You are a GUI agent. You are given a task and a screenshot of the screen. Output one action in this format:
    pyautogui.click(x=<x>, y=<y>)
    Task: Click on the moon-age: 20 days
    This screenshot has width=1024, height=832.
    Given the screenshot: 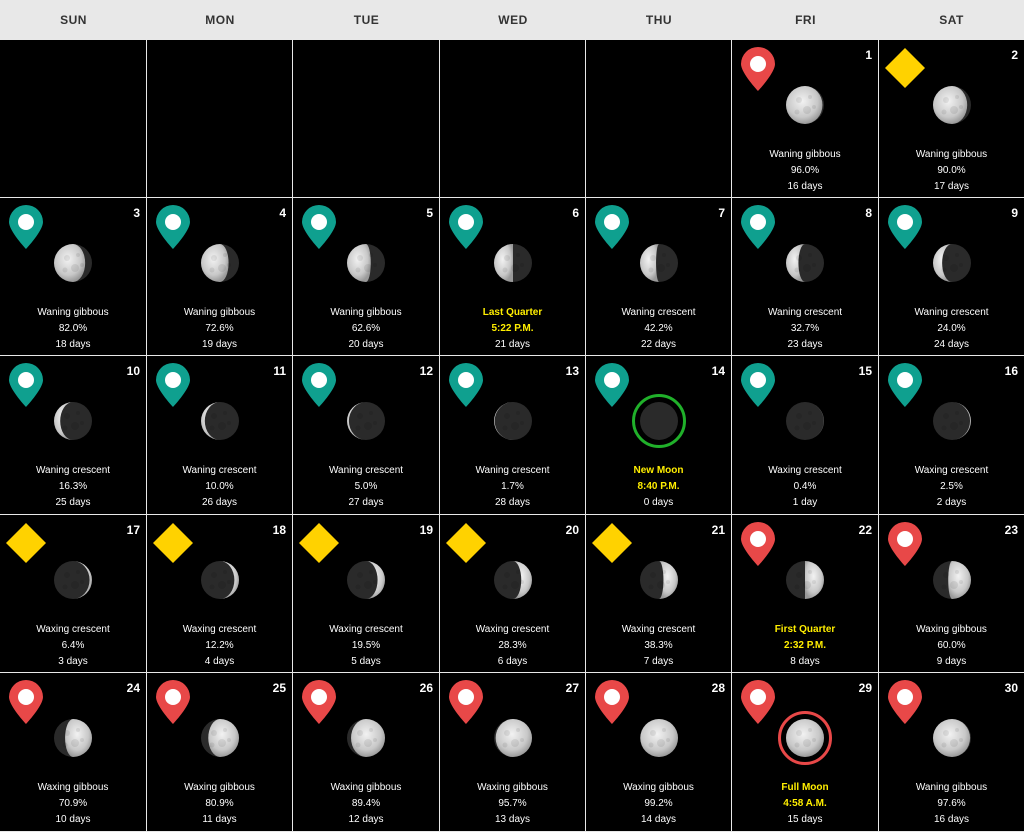 What is the action you would take?
    pyautogui.click(x=366, y=344)
    